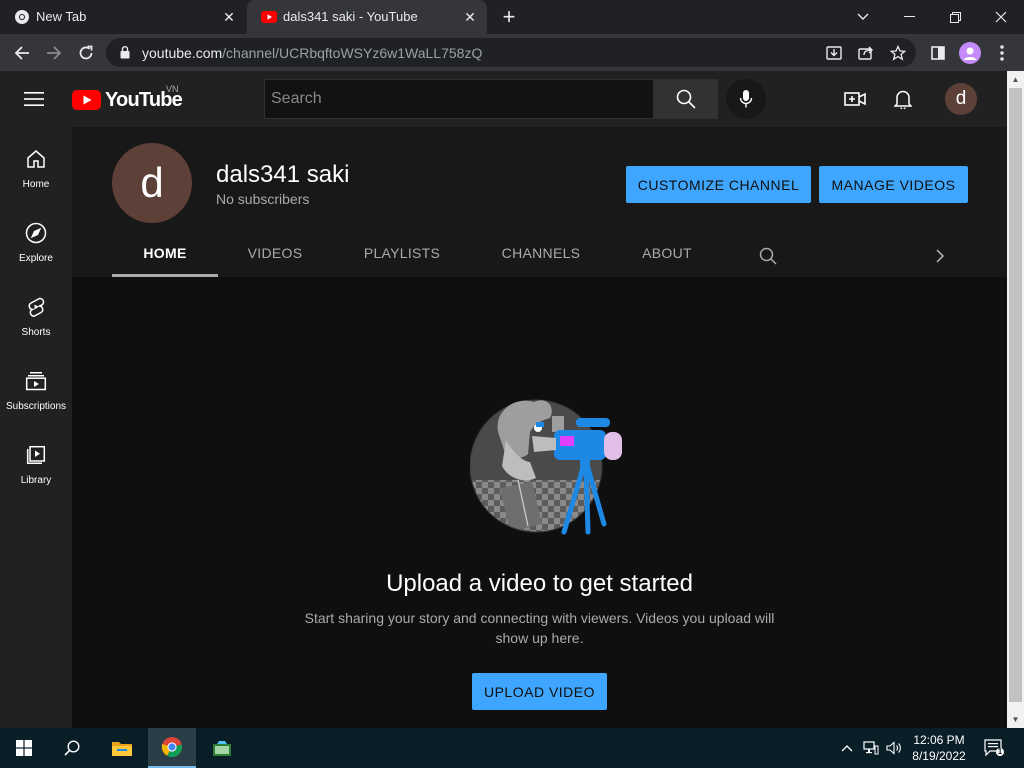 The width and height of the screenshot is (1024, 768). Describe the element at coordinates (939, 748) in the screenshot. I see `taskbar-clock: 12:06 PM 8/19/2022` at that location.